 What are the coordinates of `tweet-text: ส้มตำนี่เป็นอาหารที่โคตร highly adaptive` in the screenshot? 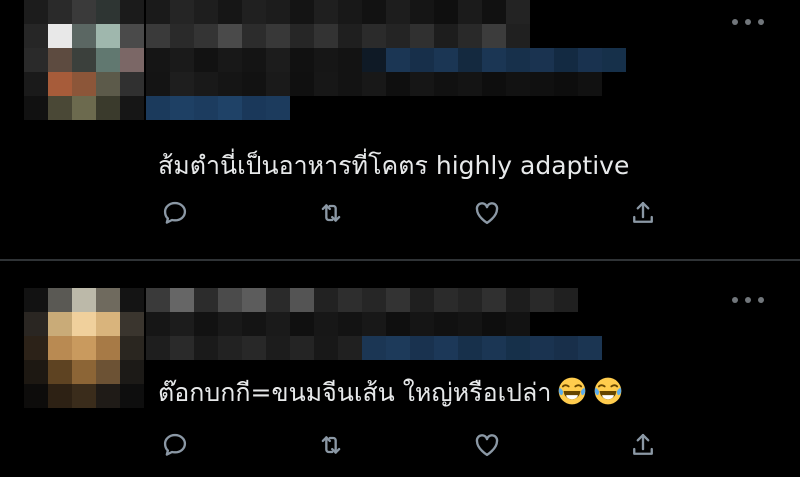 It's located at (394, 165).